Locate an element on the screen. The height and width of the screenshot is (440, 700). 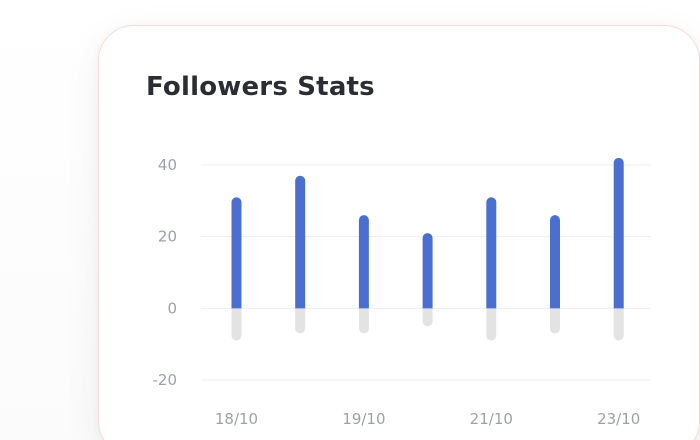
y-tick-label: 40 is located at coordinates (167, 165).